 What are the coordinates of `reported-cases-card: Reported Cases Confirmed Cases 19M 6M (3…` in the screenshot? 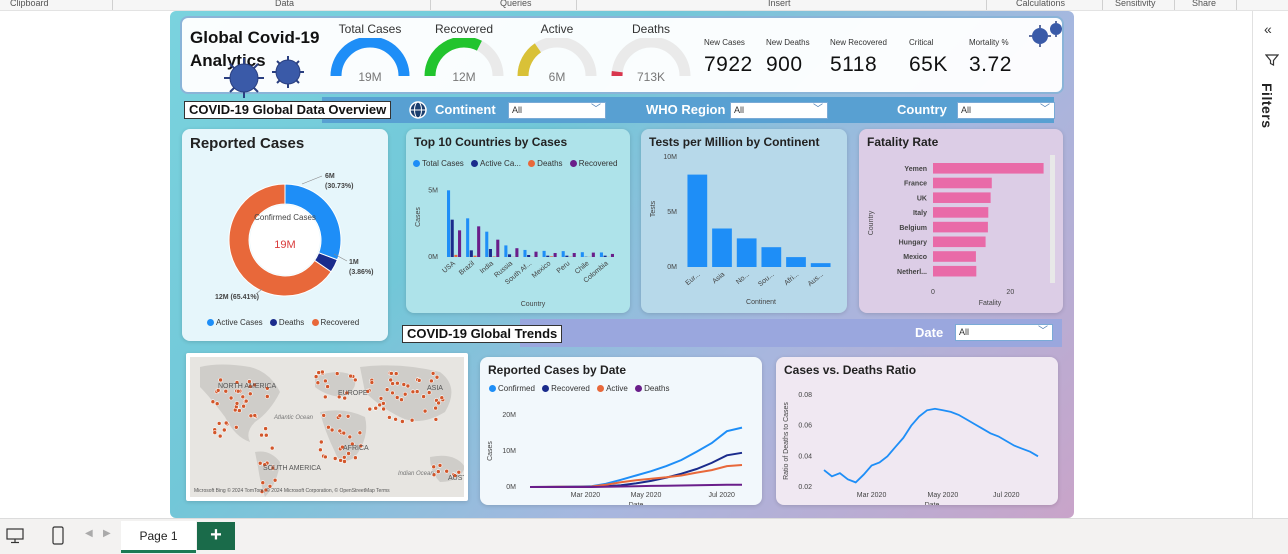 It's located at (285, 235).